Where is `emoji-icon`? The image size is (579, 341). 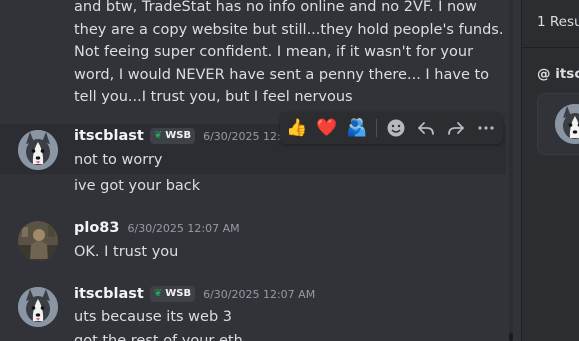 emoji-icon is located at coordinates (396, 128).